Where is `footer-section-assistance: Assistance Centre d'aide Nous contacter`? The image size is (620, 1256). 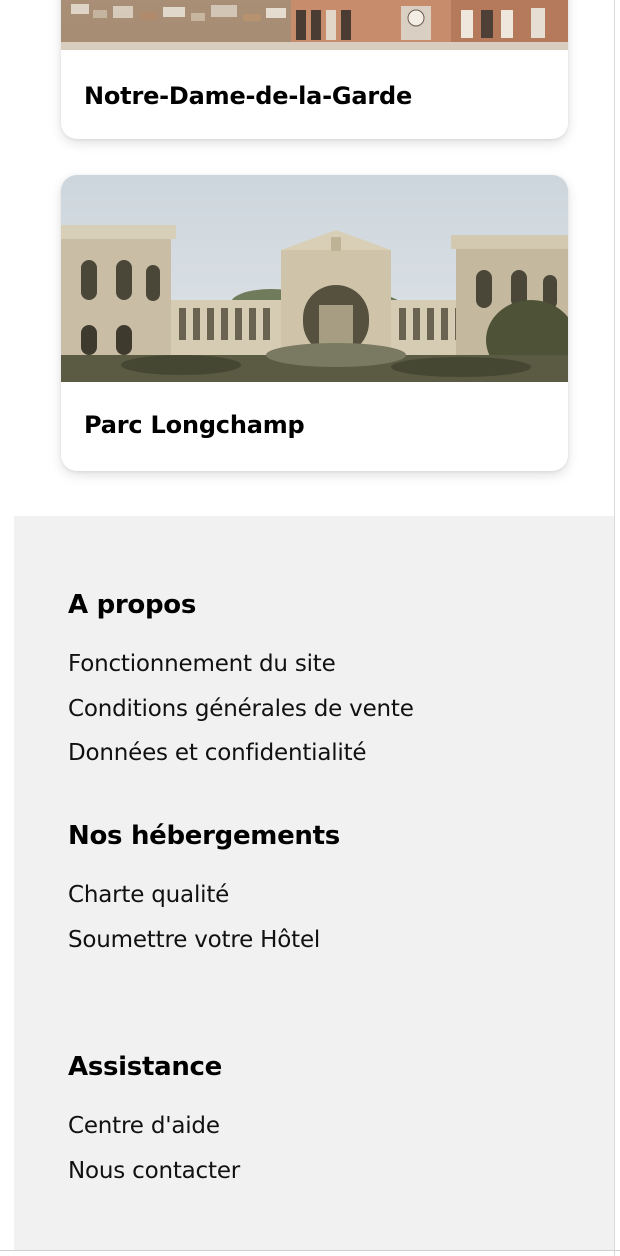 footer-section-assistance: Assistance Centre d'aide Nous contacter is located at coordinates (154, 1121).